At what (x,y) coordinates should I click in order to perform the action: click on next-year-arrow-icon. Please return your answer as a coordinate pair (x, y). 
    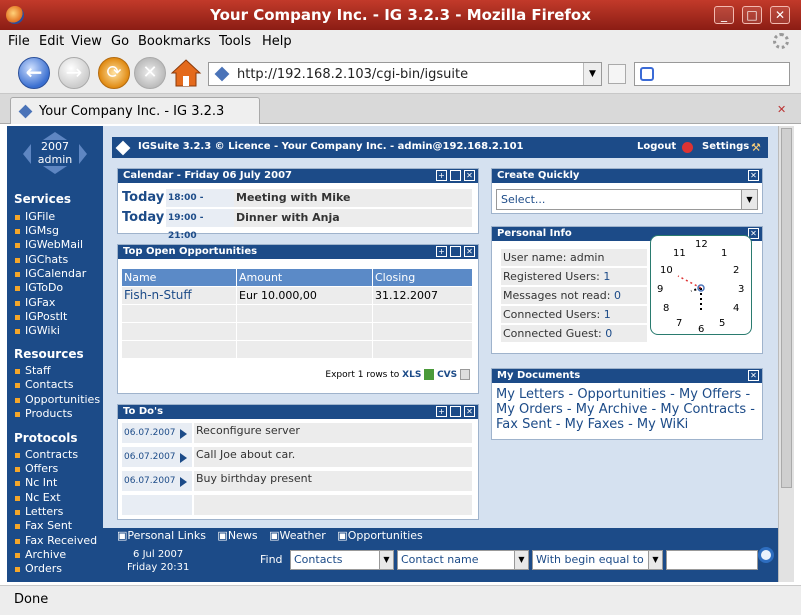
    Looking at the image, I should click on (55, 136).